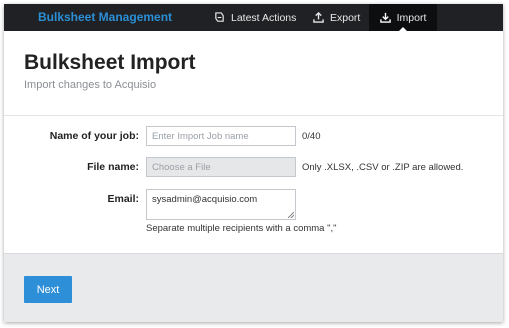 This screenshot has width=509, height=328. I want to click on nav-export-label: Export, so click(345, 17).